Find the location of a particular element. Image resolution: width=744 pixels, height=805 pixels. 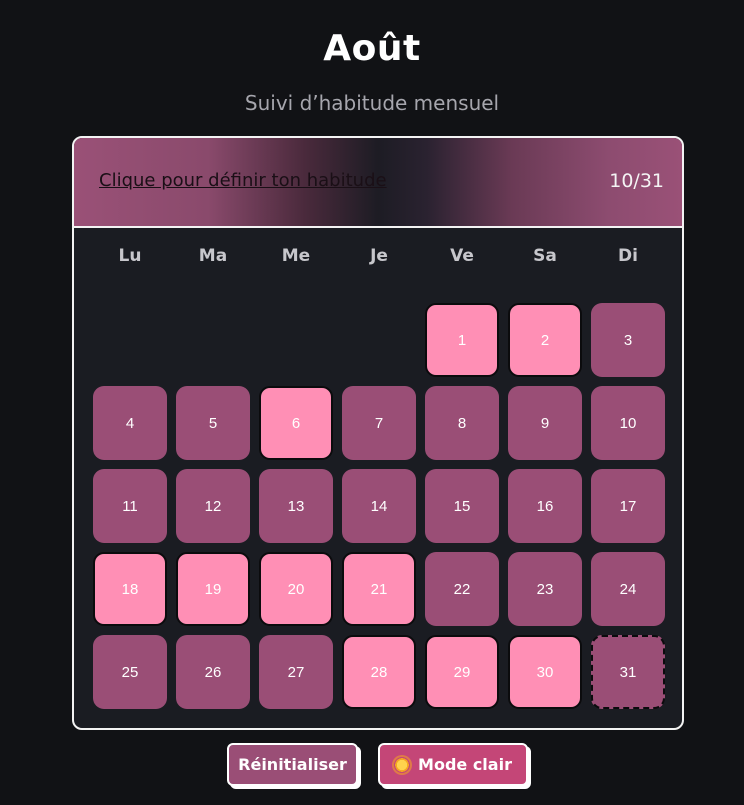

calendar-day-28: 28 is located at coordinates (379, 672).